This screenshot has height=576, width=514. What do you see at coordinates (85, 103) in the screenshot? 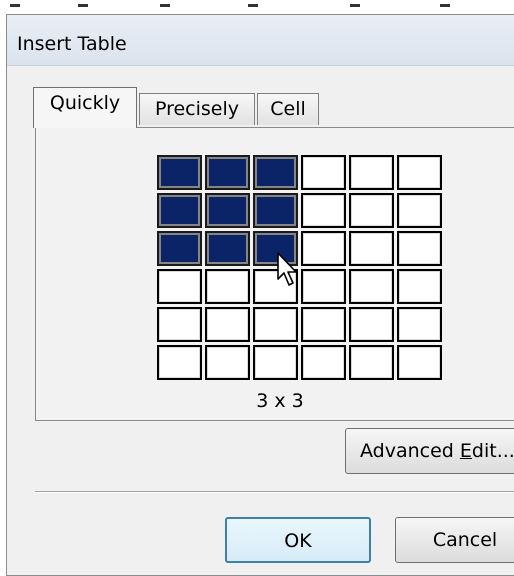
I see `tab-label: Quickly` at bounding box center [85, 103].